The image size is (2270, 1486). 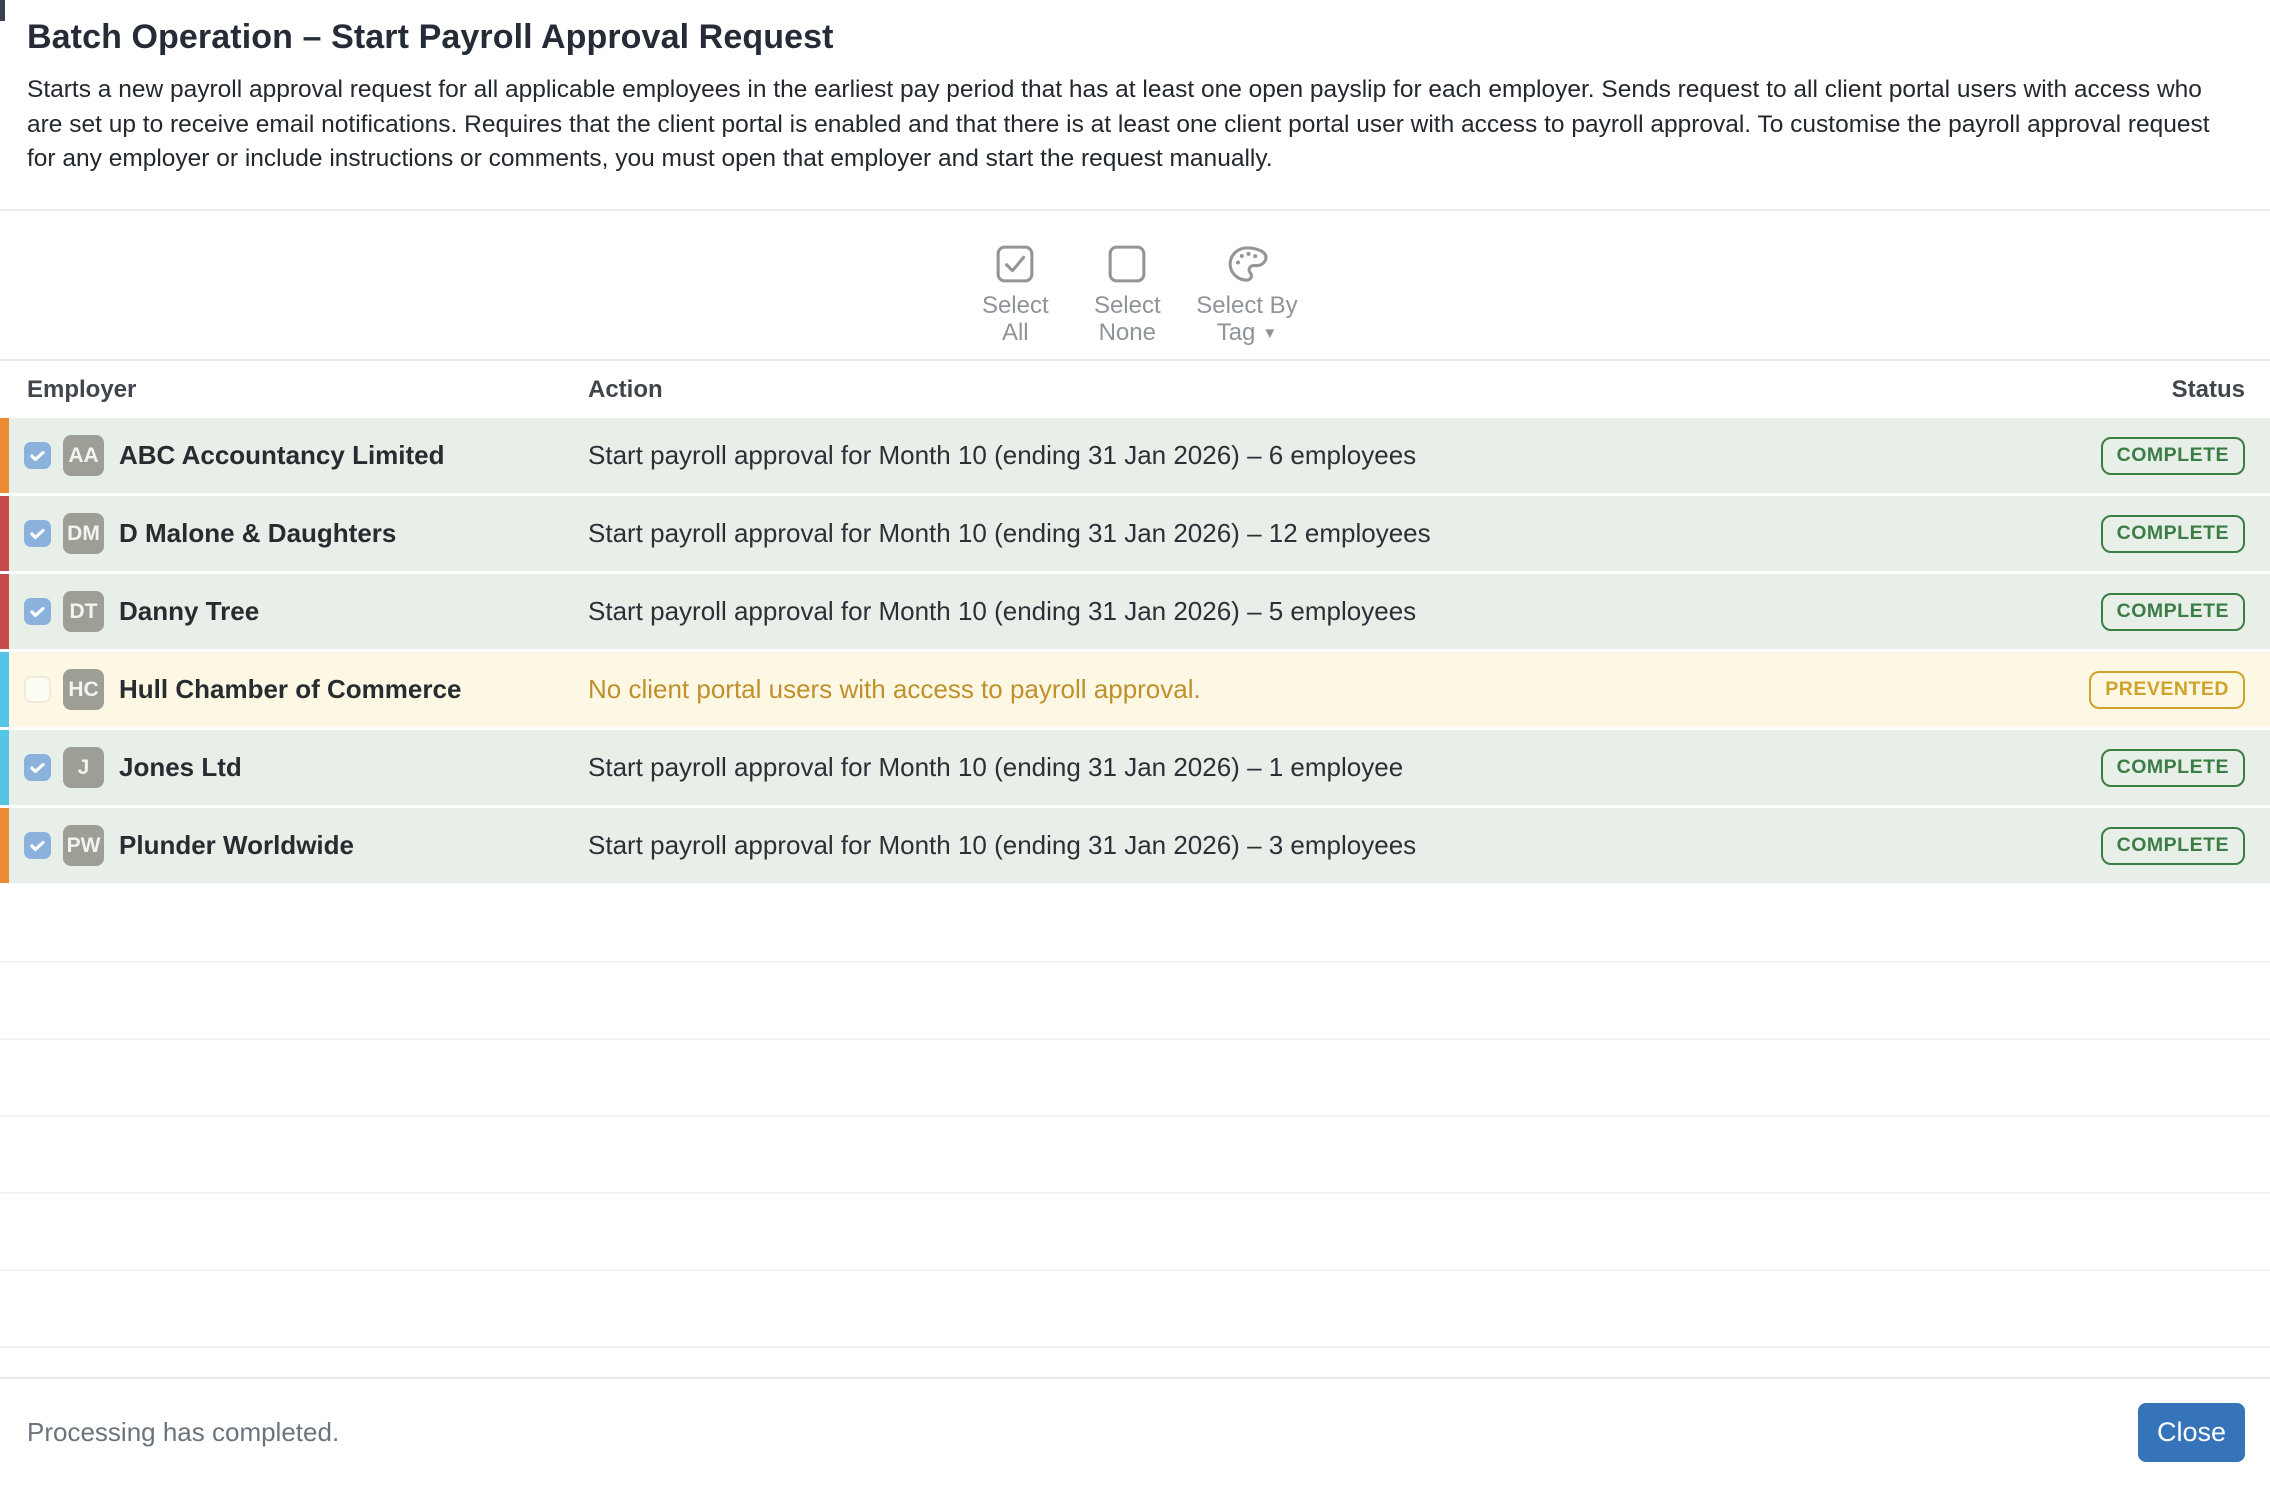 I want to click on employer-avatar: HC, so click(x=83, y=689).